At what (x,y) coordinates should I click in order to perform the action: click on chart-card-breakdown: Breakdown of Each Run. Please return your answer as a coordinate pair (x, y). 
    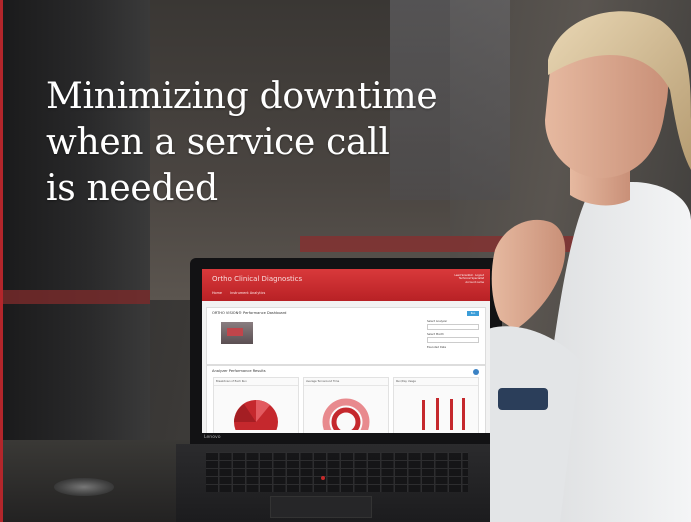
    Looking at the image, I should click on (256, 405).